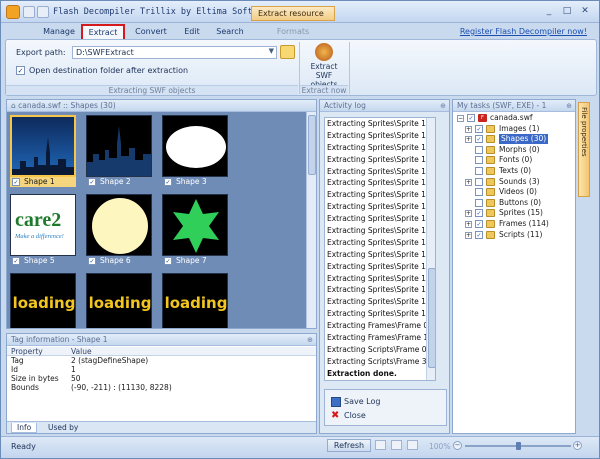 The image size is (600, 459). Describe the element at coordinates (230, 32) in the screenshot. I see `tab-search: Search` at that location.